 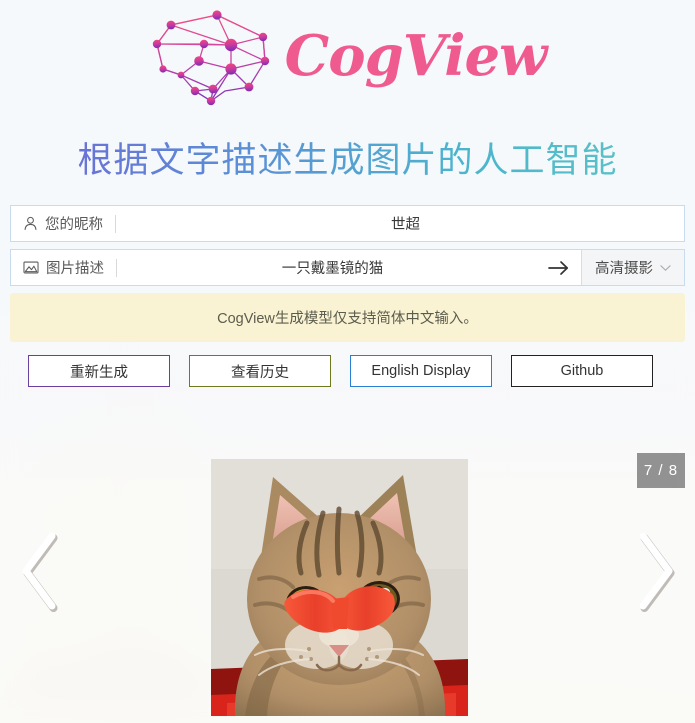 I want to click on view-history-button-label: 查看历史, so click(x=260, y=372).